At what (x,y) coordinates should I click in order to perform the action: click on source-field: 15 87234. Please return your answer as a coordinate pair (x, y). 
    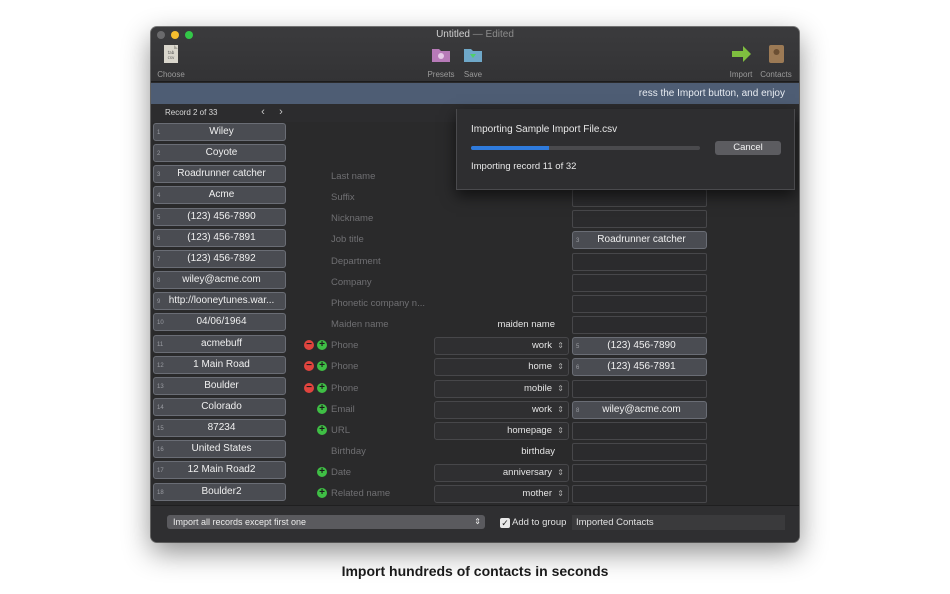
    Looking at the image, I should click on (219, 428).